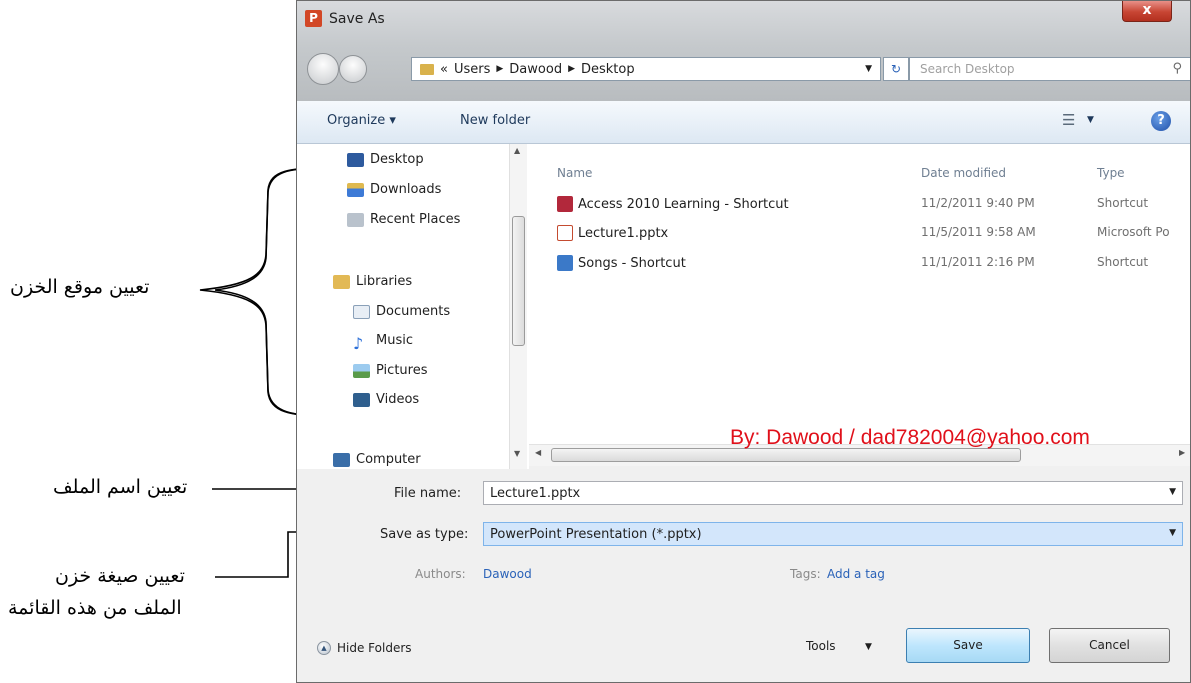 This screenshot has width=1191, height=683. What do you see at coordinates (394, 189) in the screenshot?
I see `nav-item-downloads: Downloads` at bounding box center [394, 189].